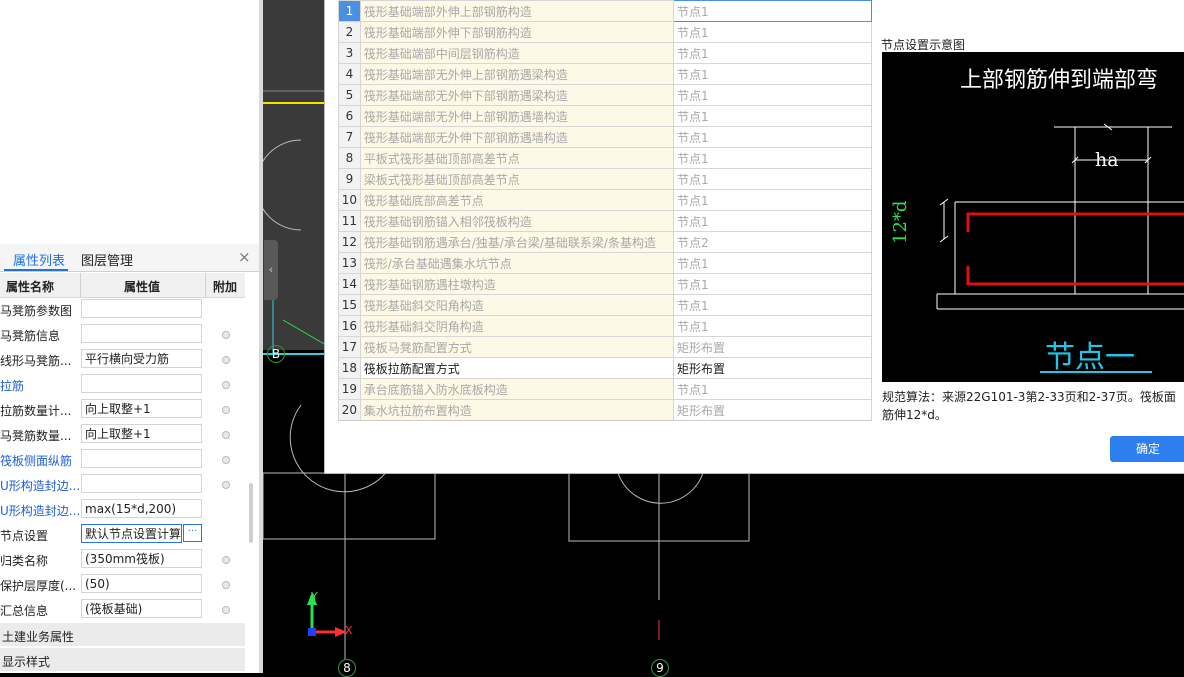 The height and width of the screenshot is (677, 1184). I want to click on node-row: 7 筏形基础端部无外伸下部钢筋遇墙构造 节点1, so click(605, 137).